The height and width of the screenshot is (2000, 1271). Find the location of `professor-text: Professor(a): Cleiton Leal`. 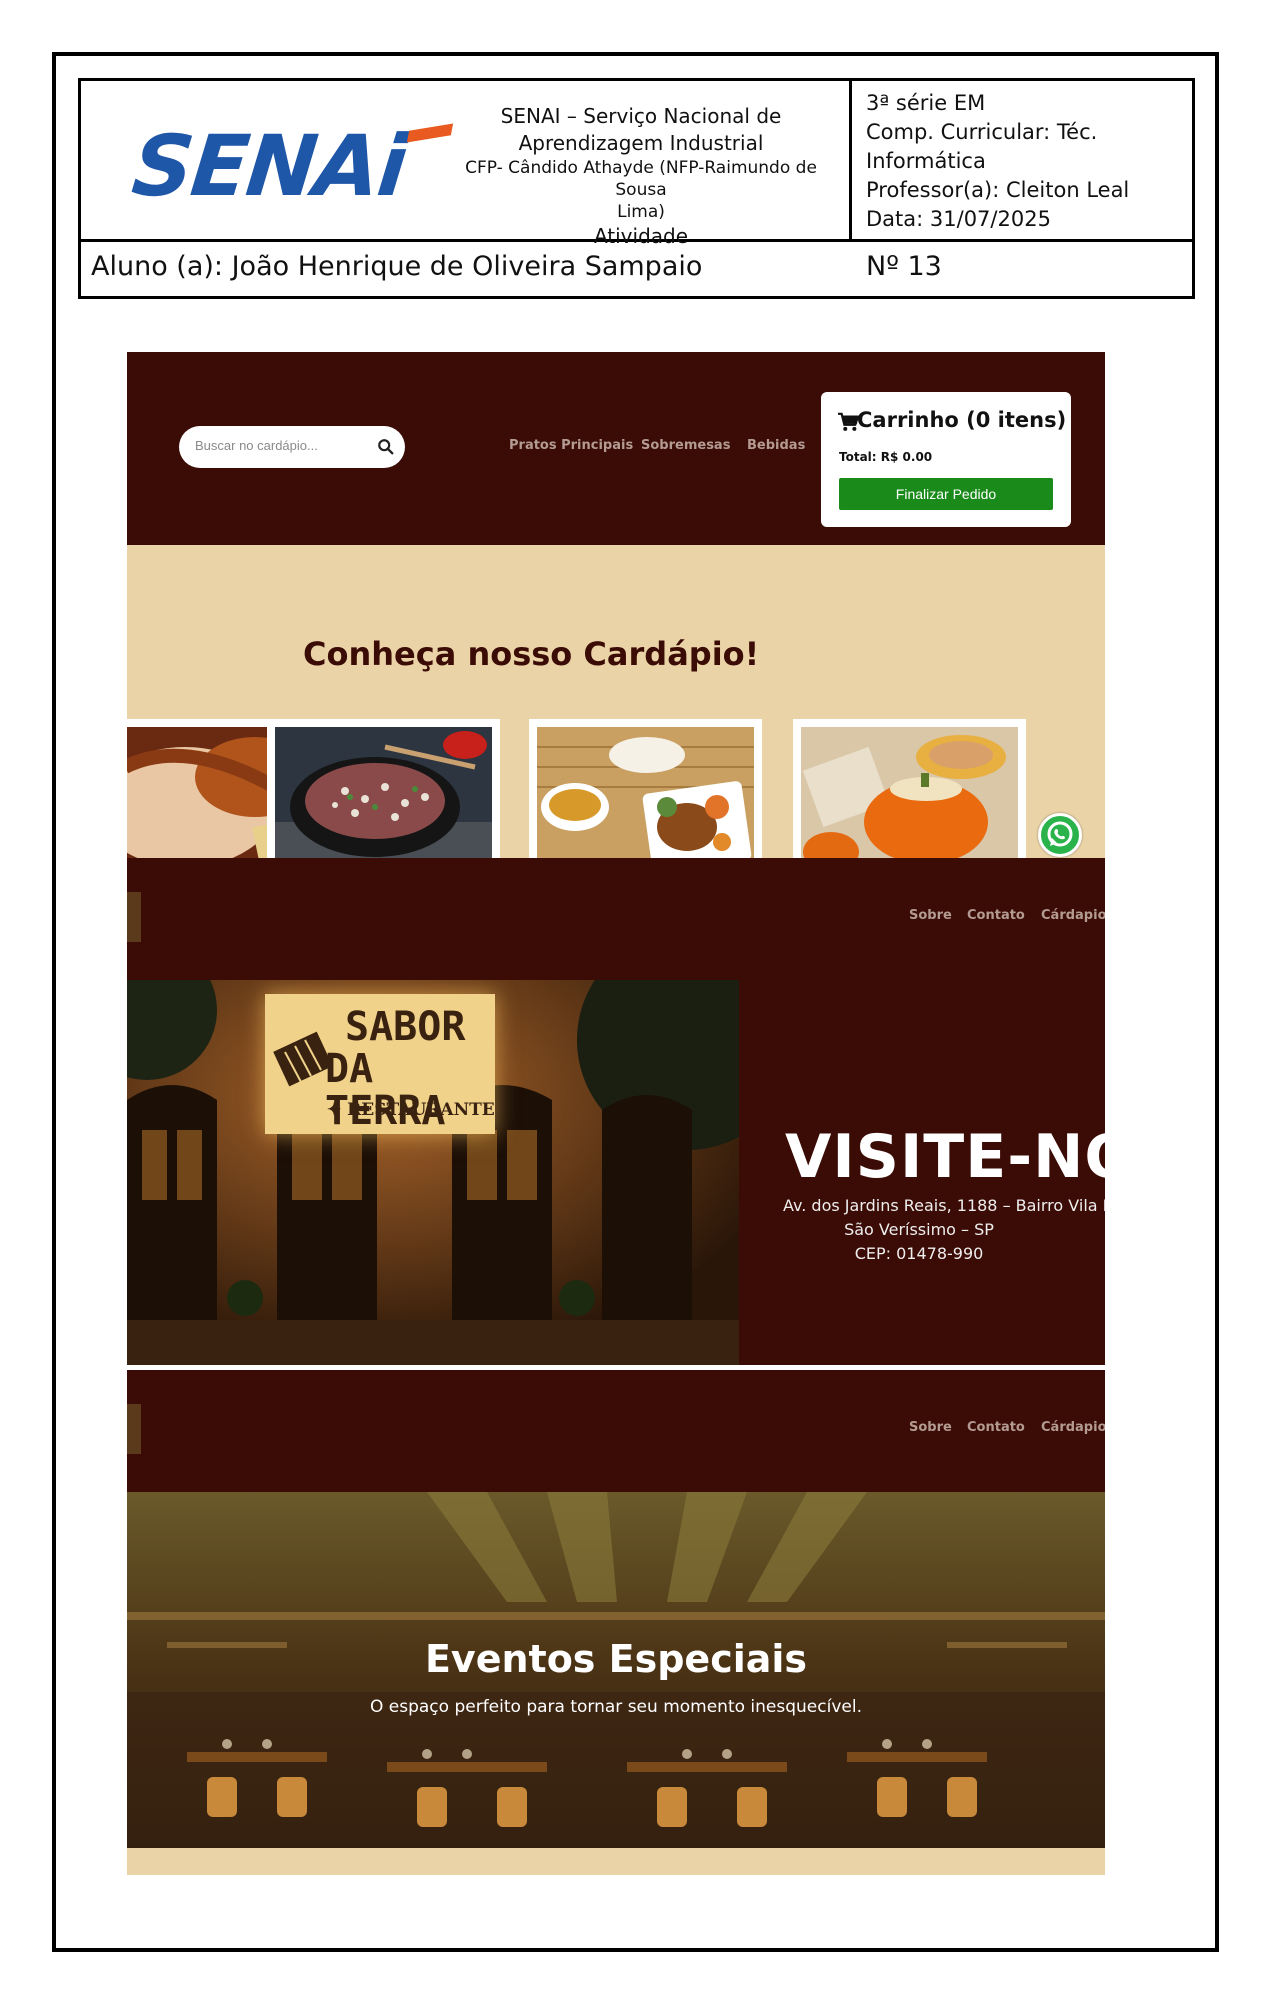

professor-text: Professor(a): Cleiton Leal is located at coordinates (998, 190).